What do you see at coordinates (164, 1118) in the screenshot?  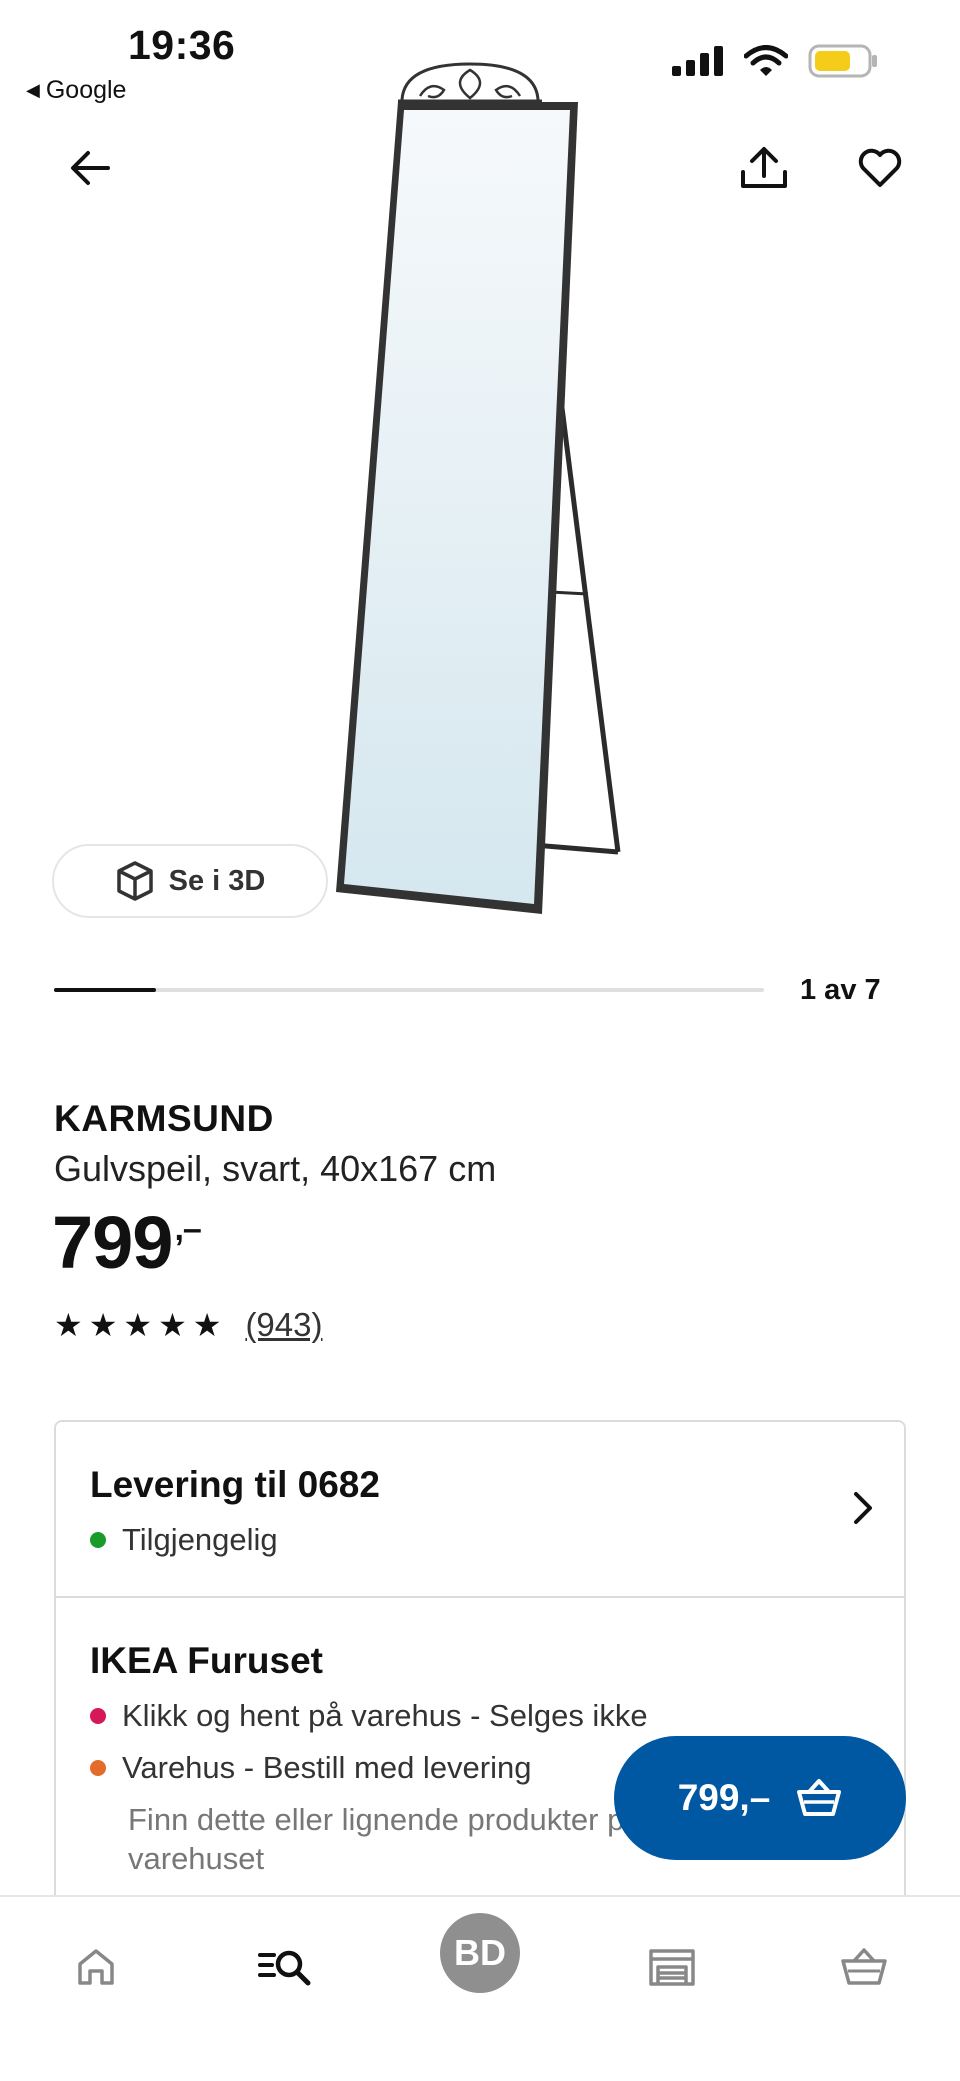 I see `product-brand: KARMSUND` at bounding box center [164, 1118].